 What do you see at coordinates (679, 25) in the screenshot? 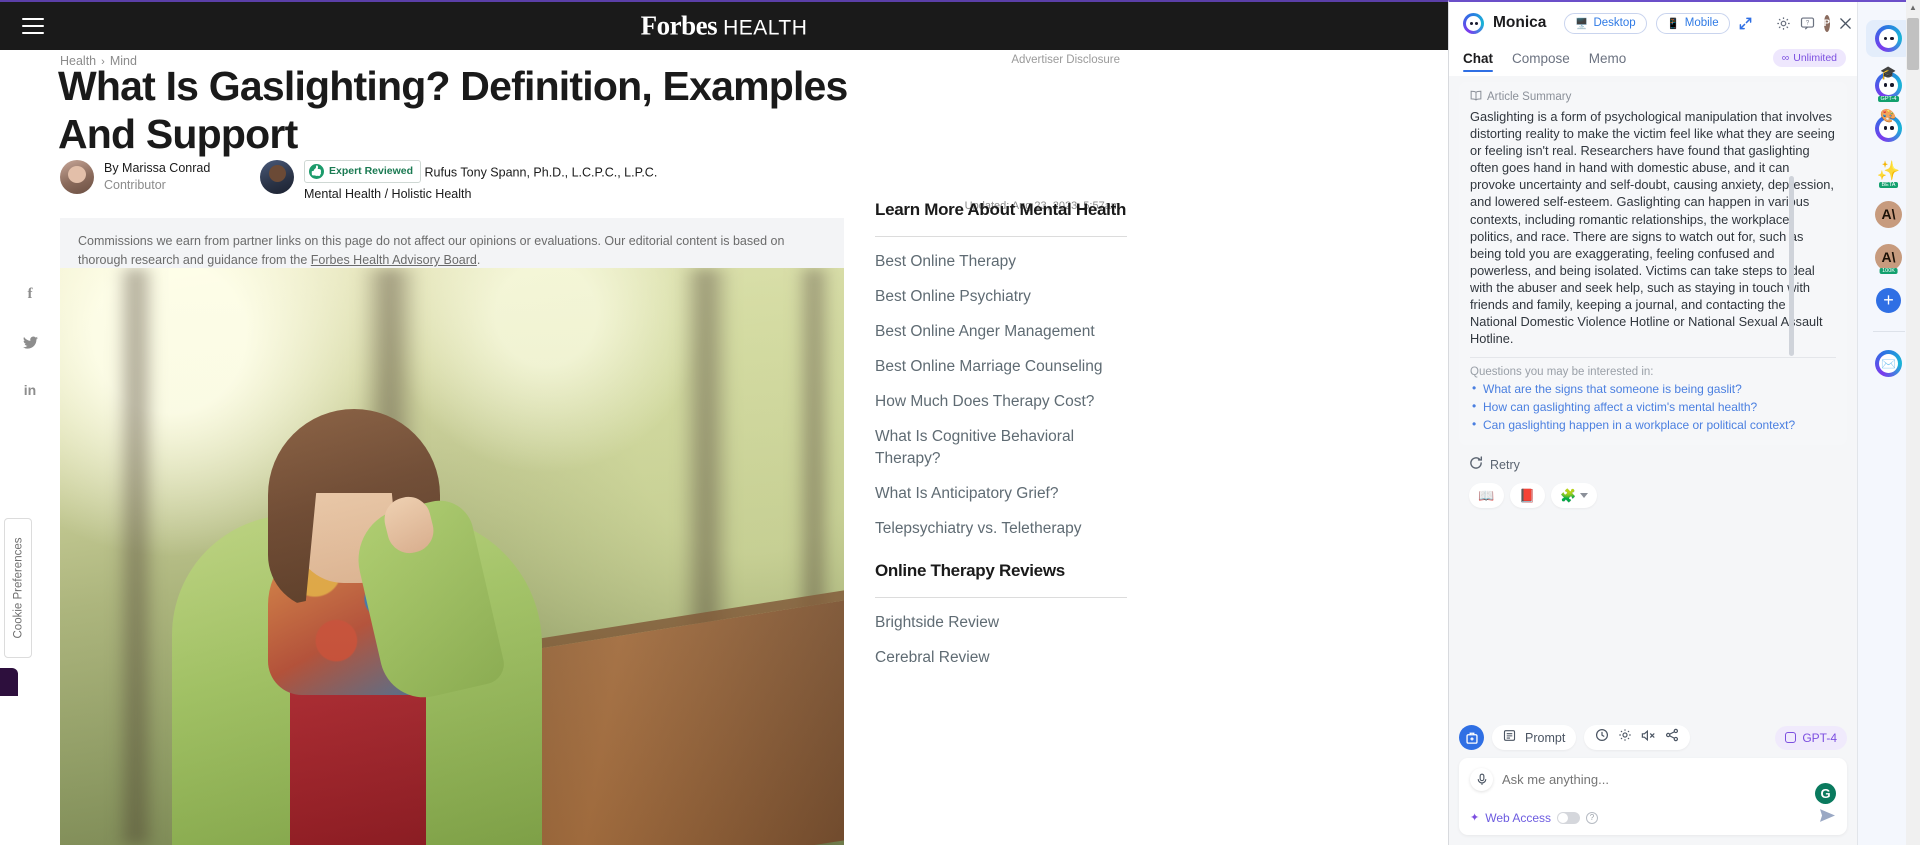
I see `forbes-wordmark: Forbes` at bounding box center [679, 25].